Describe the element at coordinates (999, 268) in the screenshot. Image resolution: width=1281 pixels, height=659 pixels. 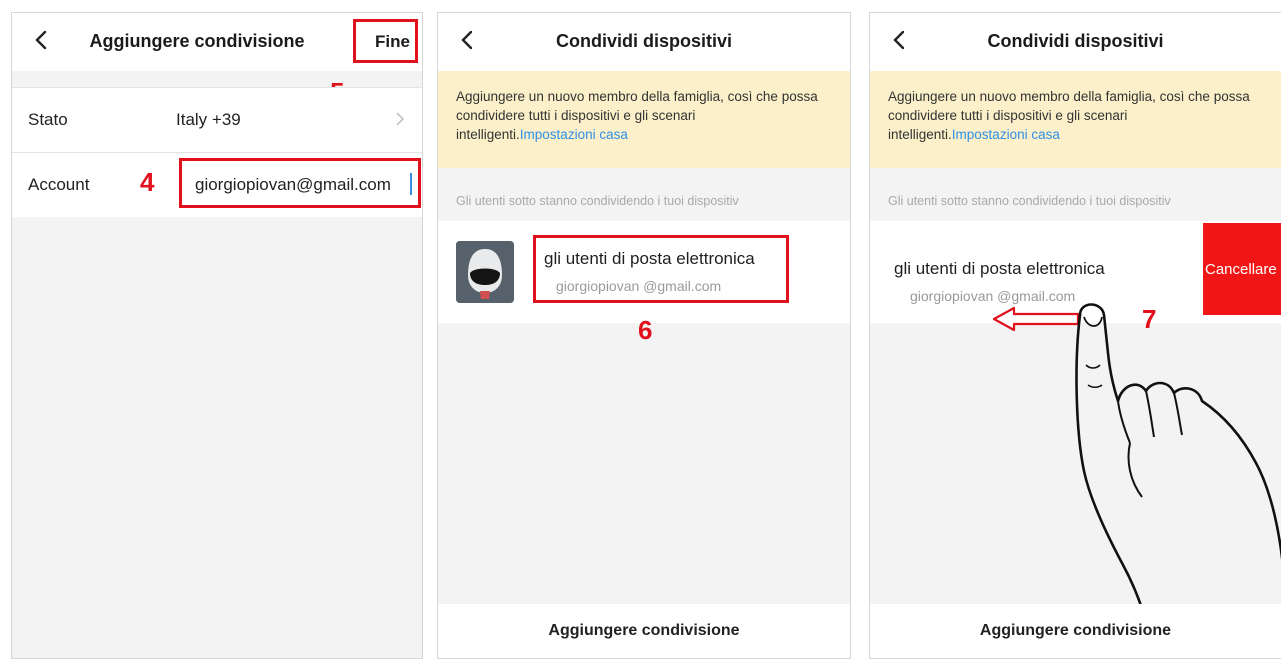
I see `user-name: gli utenti di posta elettronica` at that location.